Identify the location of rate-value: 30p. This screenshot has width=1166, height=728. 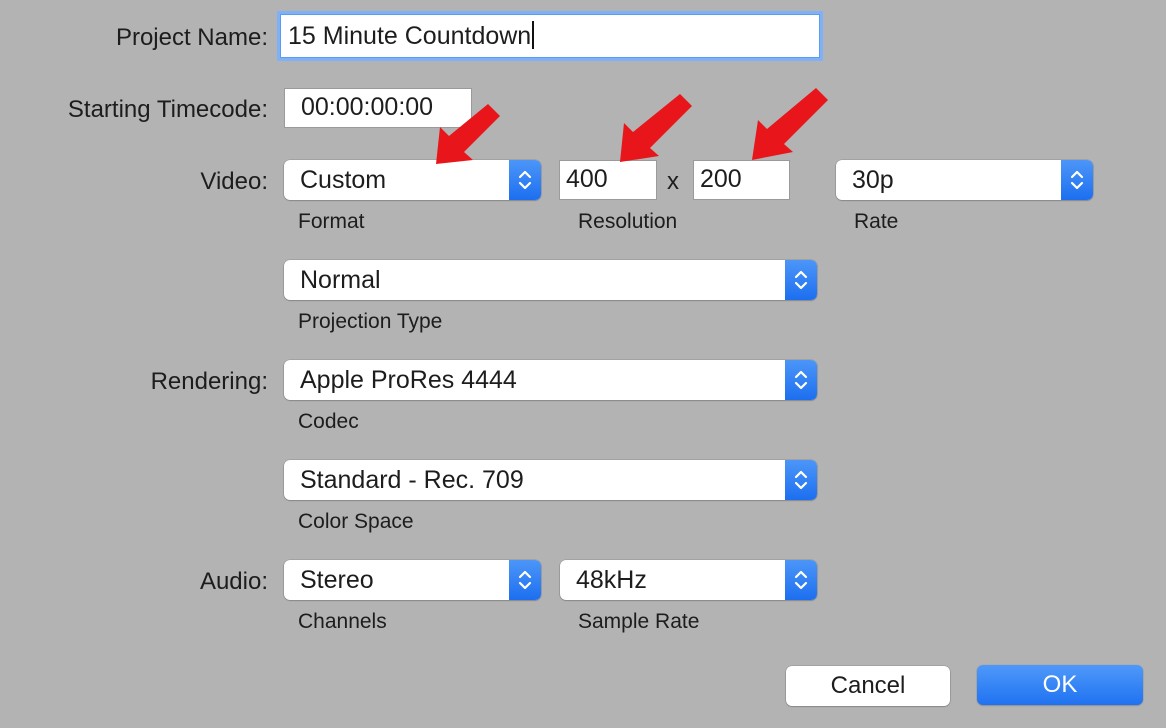
(873, 180).